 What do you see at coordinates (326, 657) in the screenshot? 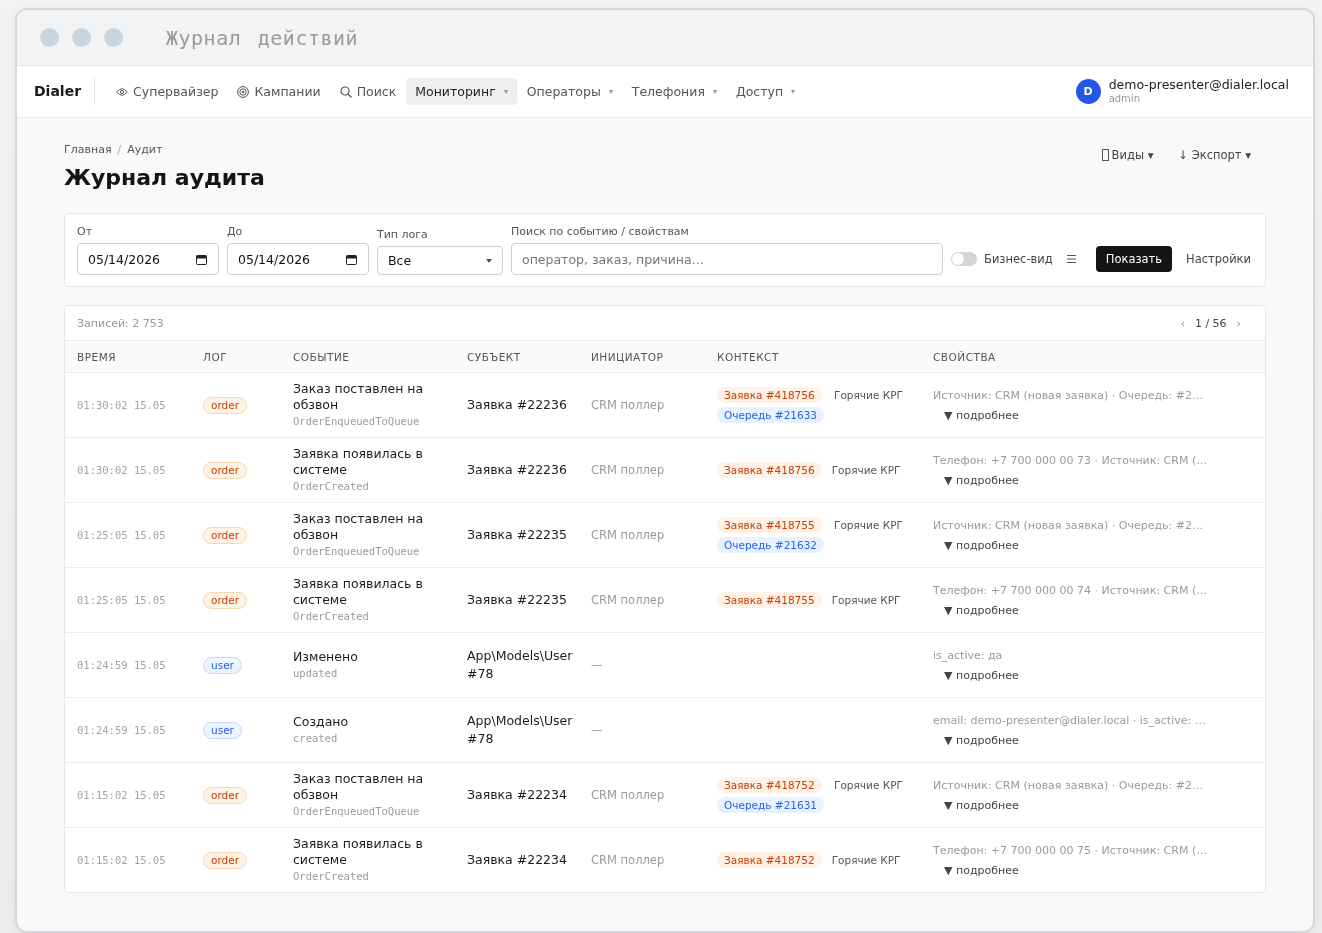
I see `event-title: Изменено` at bounding box center [326, 657].